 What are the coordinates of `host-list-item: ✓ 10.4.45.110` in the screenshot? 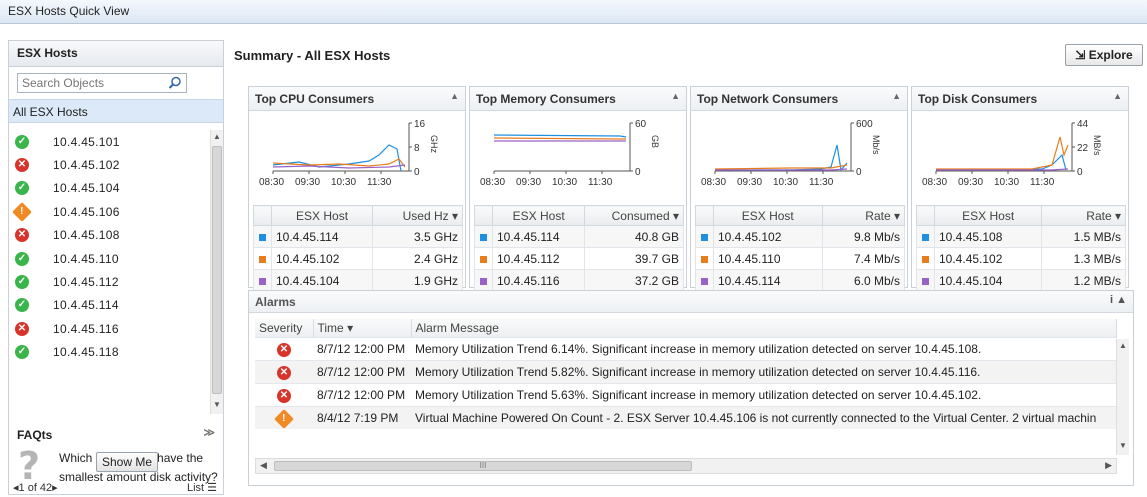 It's located at (109, 258).